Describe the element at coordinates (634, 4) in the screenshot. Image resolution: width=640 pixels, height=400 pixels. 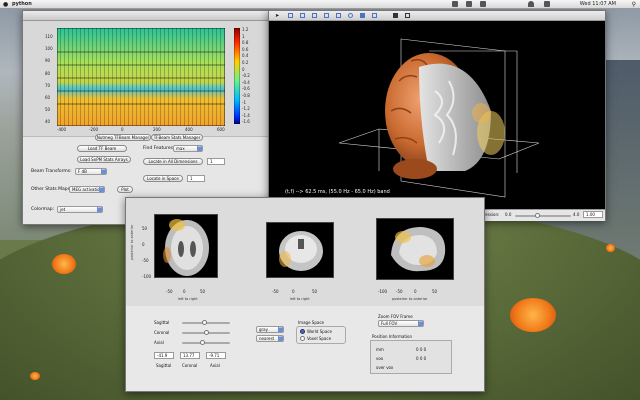
I see `search-icon: ⚲` at that location.